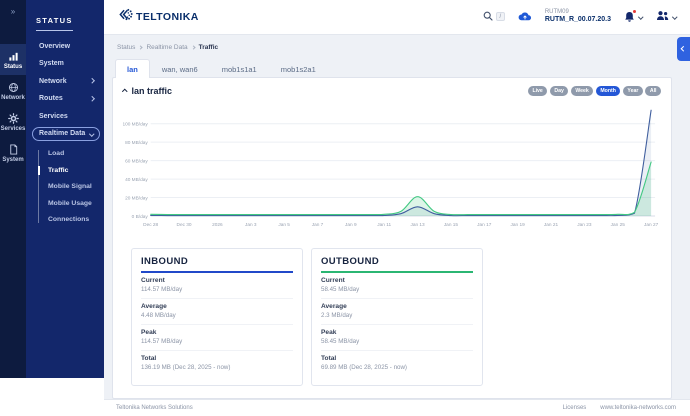 The image size is (690, 416). Describe the element at coordinates (67, 170) in the screenshot. I see `sidebar-subitem-traffic: Traffic` at that location.